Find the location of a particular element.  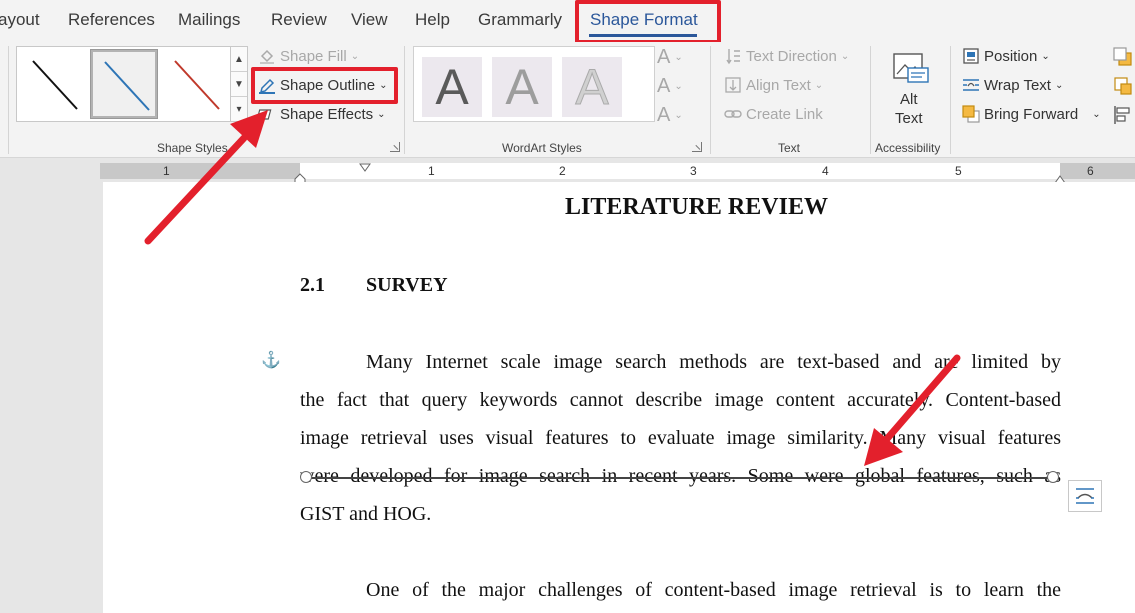

create-link-button: Create Link is located at coordinates (773, 114).